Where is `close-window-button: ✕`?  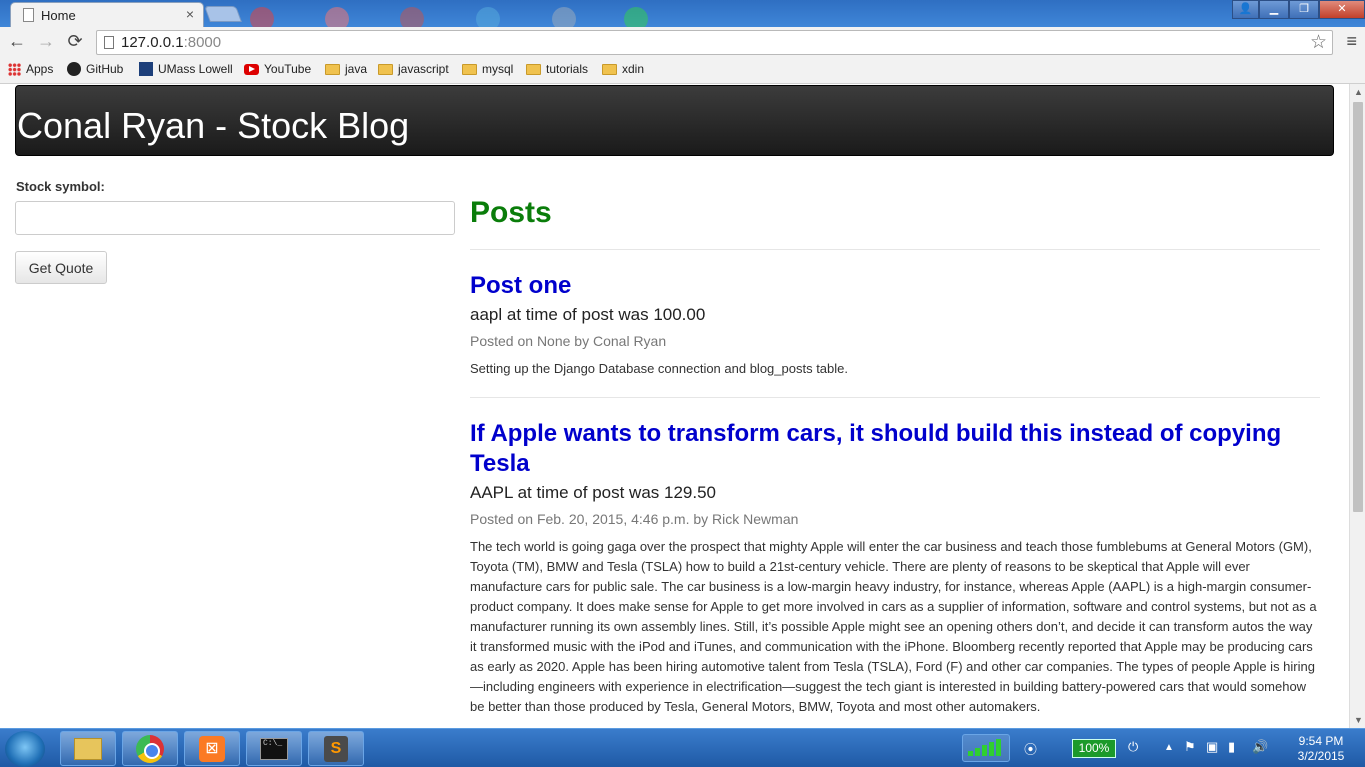 close-window-button: ✕ is located at coordinates (1342, 9).